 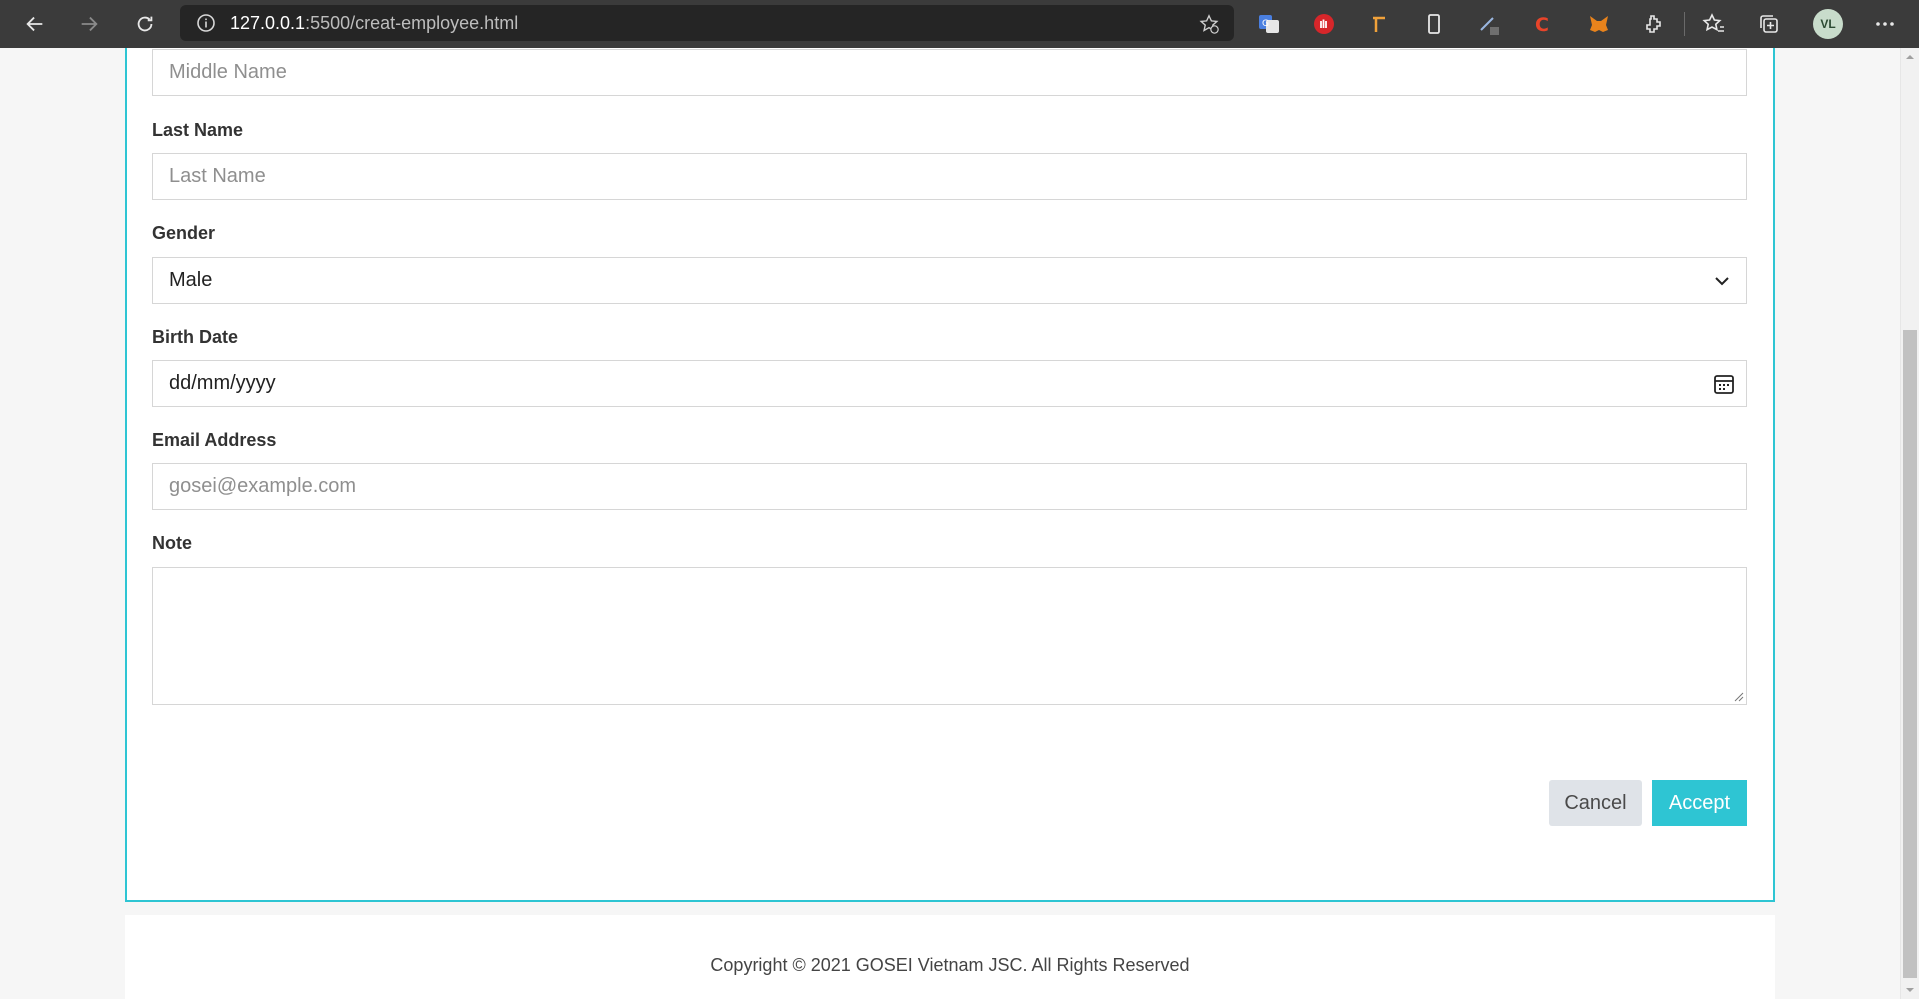 I want to click on gender-value: Male, so click(x=191, y=280).